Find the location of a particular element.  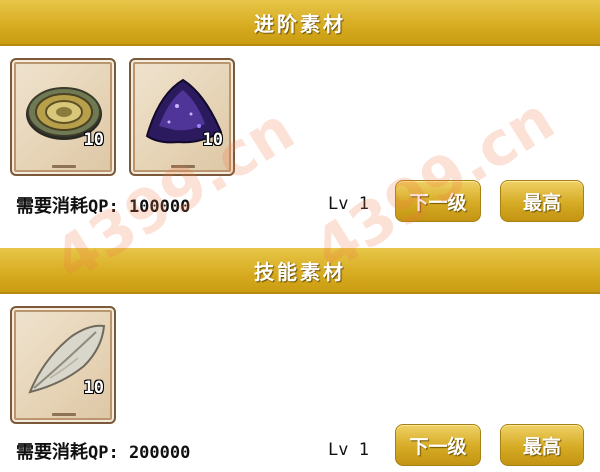

section-title: 进阶素材 is located at coordinates (300, 23).